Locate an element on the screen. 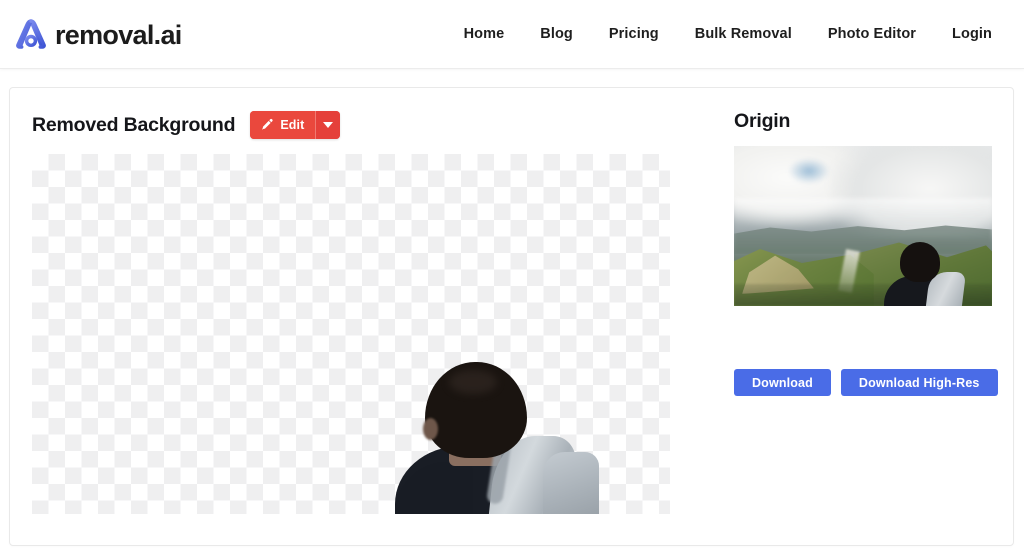  nav-item-photo-editor: Photo Editor is located at coordinates (872, 34).